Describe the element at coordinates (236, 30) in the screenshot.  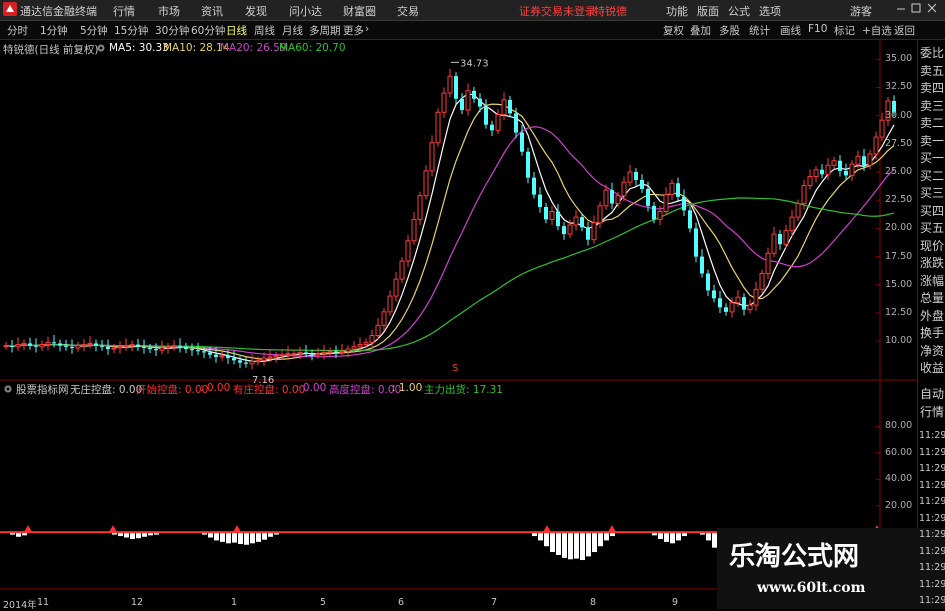
I see `period-daily: 日线` at that location.